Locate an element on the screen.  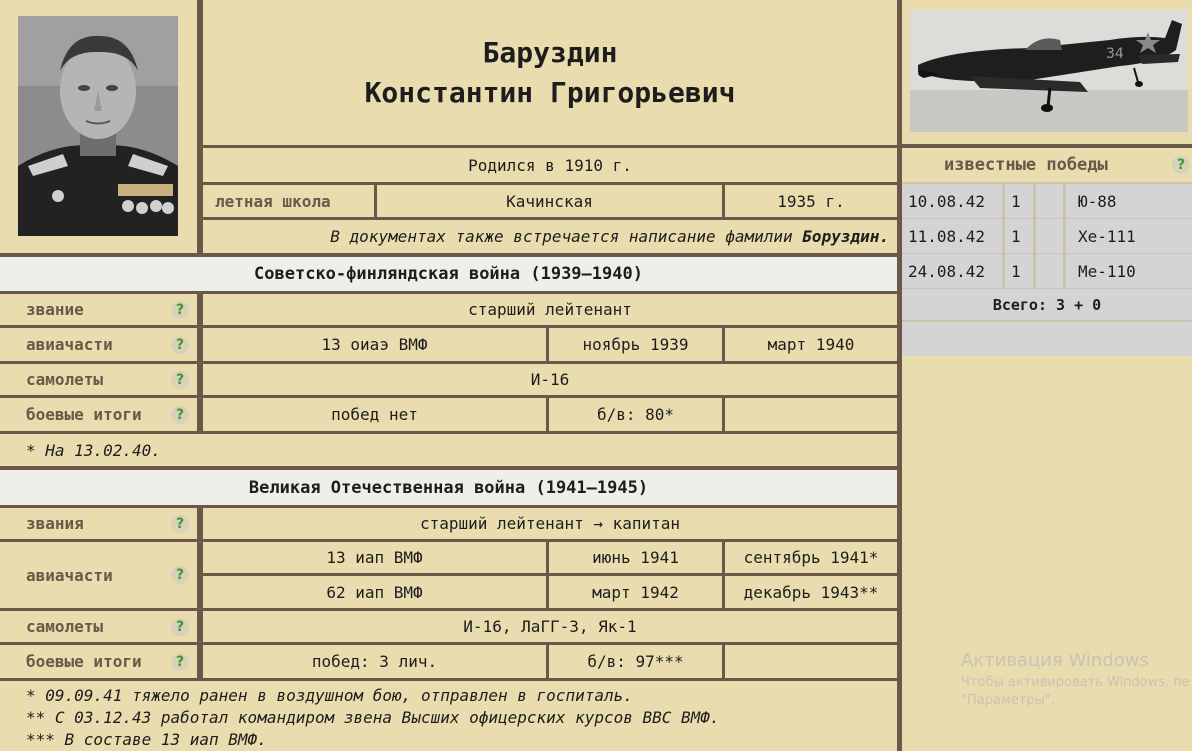
victories-total: Всего: 3 + 0 is located at coordinates (1047, 304).